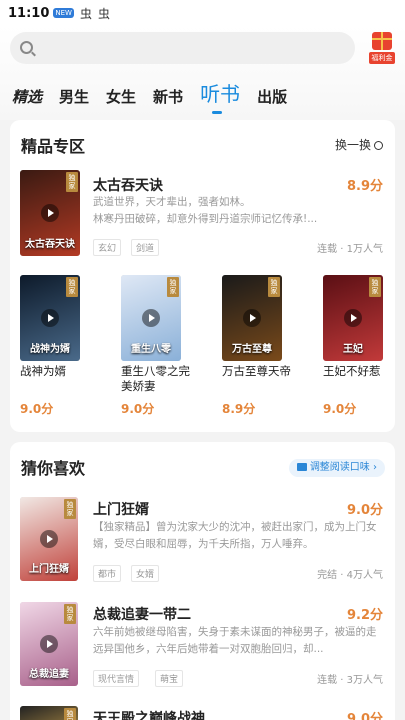  Describe the element at coordinates (145, 573) in the screenshot. I see `genre-tag: 女婿` at that location.